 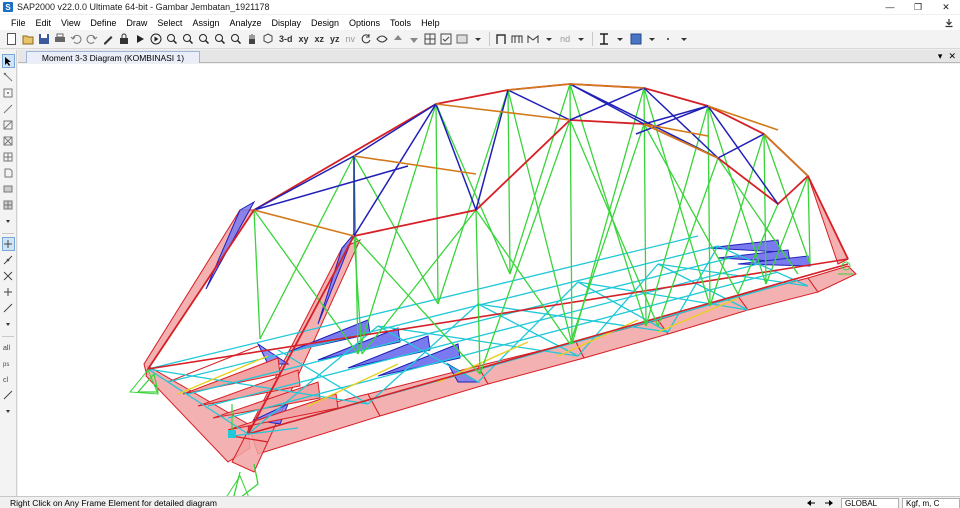 I want to click on redo-icon, so click(x=91, y=39).